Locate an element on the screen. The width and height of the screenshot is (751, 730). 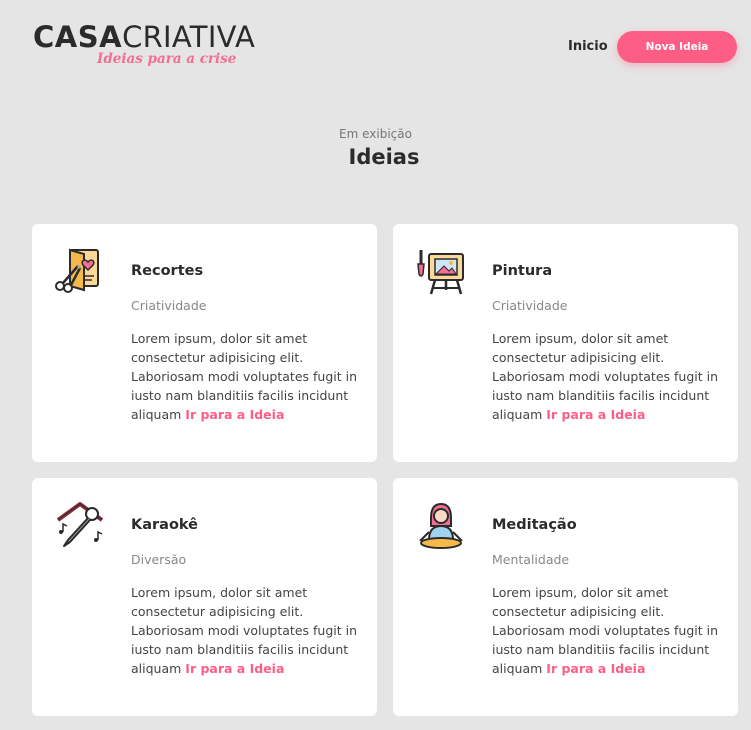
card-title: Recortes is located at coordinates (167, 271).